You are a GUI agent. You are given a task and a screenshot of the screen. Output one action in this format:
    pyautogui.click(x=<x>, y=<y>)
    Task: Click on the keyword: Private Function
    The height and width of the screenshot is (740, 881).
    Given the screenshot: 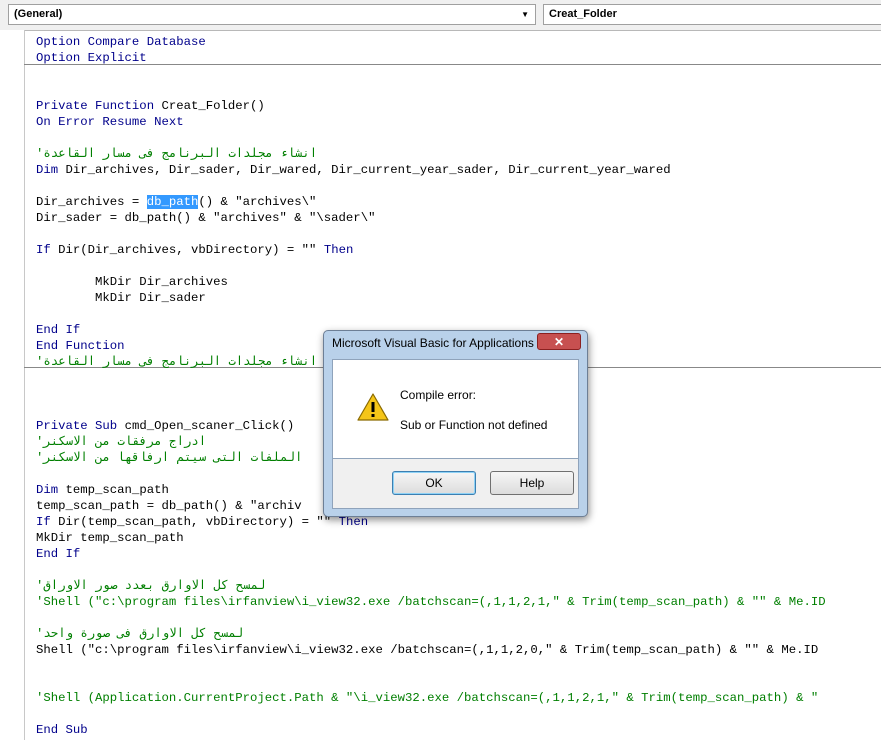 What is the action you would take?
    pyautogui.click(x=95, y=106)
    